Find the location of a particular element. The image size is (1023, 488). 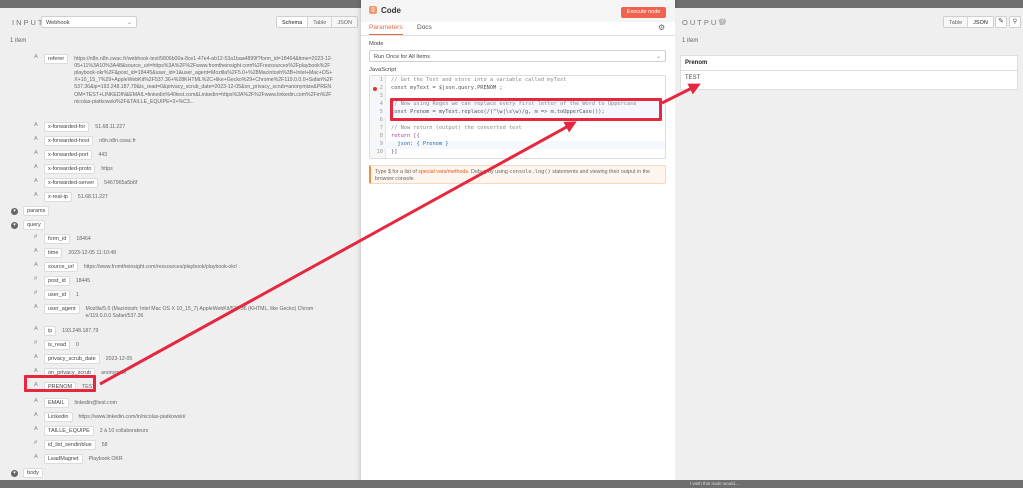

input-item-count: 1 item is located at coordinates (18, 41).